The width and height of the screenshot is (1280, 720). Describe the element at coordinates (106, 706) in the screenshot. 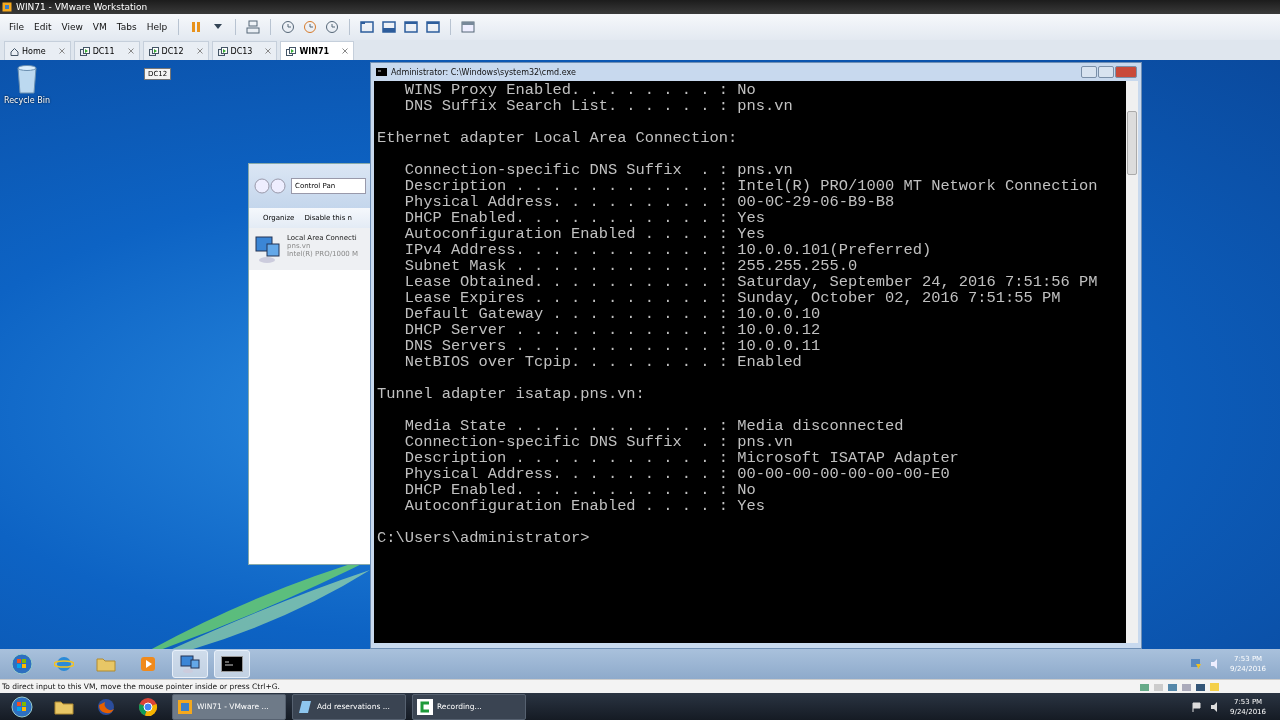

I see `fox-globe-icon` at that location.